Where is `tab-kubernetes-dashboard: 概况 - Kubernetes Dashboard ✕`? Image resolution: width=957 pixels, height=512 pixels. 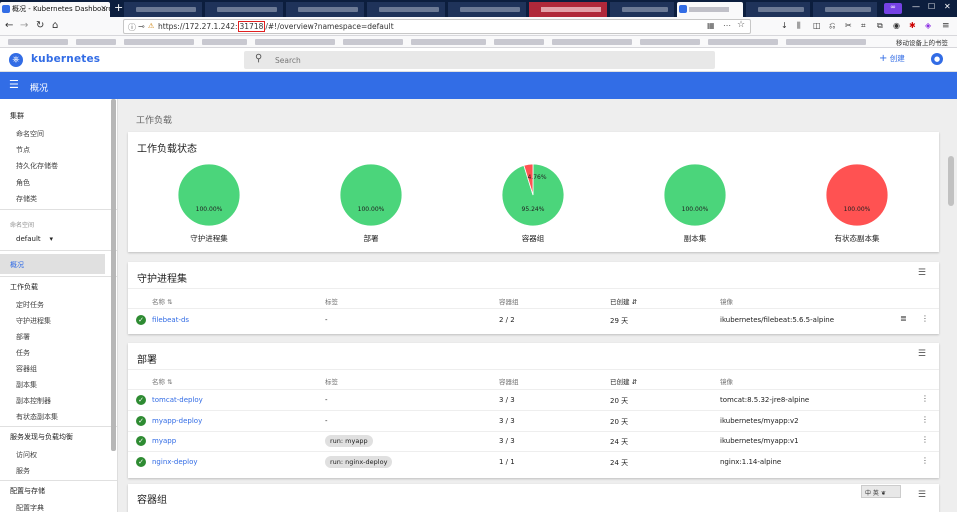 tab-kubernetes-dashboard: 概况 - Kubernetes Dashboard ✕ is located at coordinates (55, 9).